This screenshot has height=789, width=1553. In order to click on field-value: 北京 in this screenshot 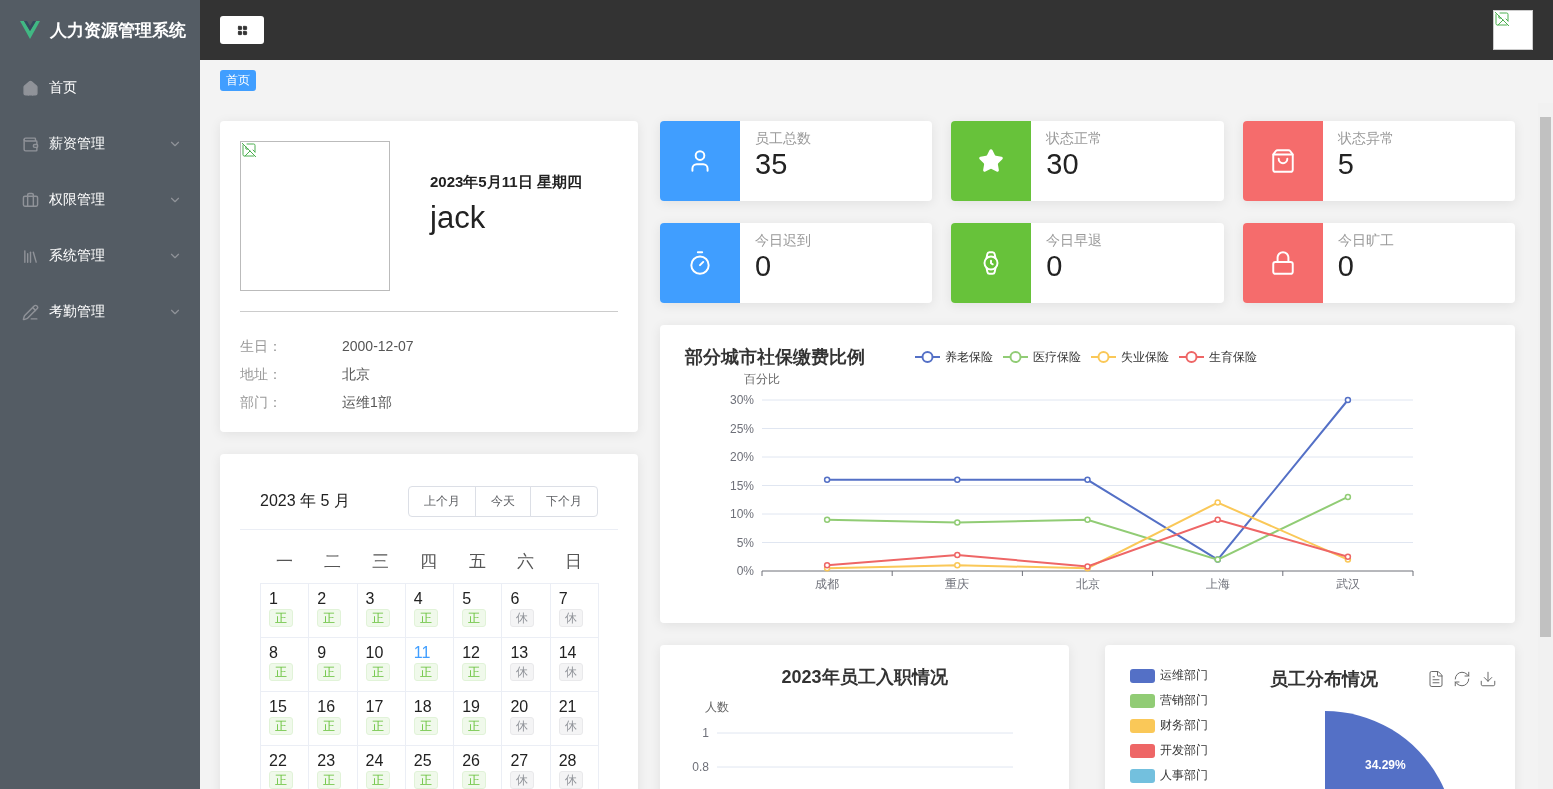, I will do `click(356, 375)`.